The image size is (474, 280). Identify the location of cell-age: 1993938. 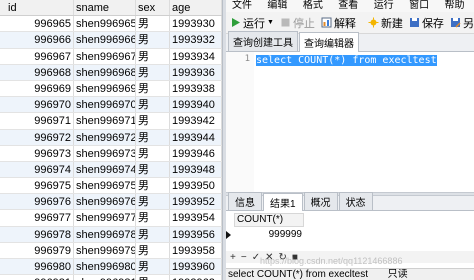
(196, 88).